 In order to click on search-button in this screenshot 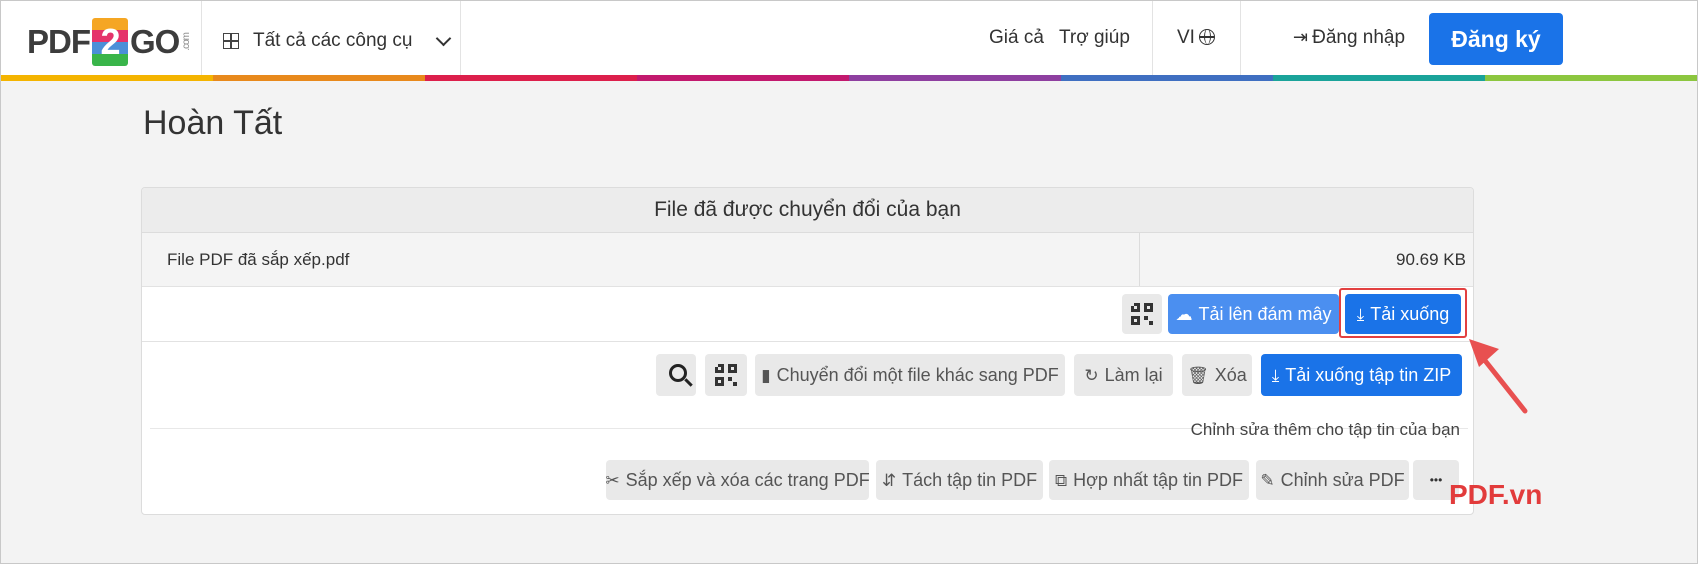, I will do `click(676, 375)`.